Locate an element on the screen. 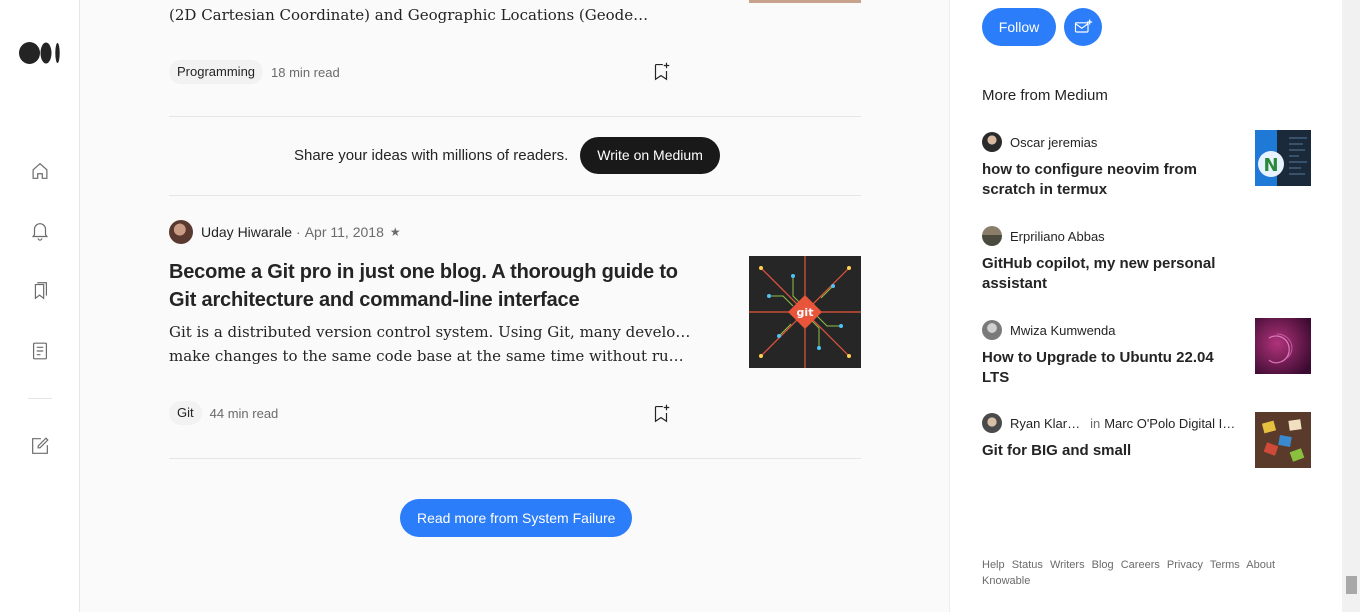 The width and height of the screenshot is (1360, 612). home-icon is located at coordinates (40, 171).